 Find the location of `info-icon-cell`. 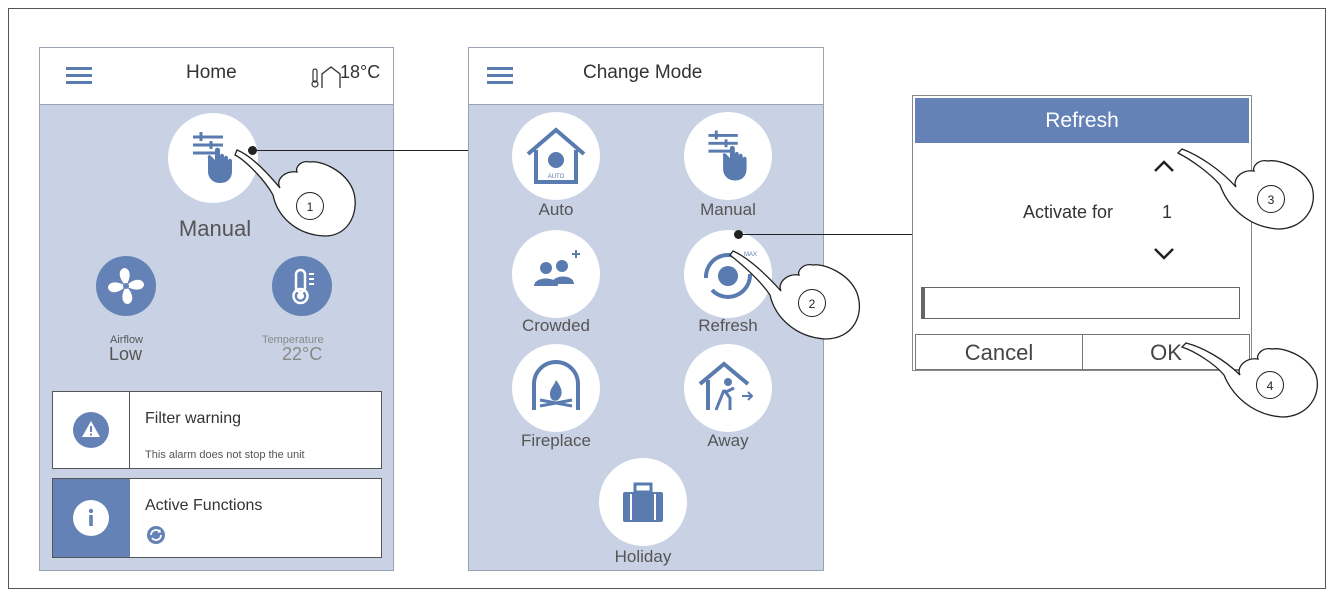

info-icon-cell is located at coordinates (91, 518).